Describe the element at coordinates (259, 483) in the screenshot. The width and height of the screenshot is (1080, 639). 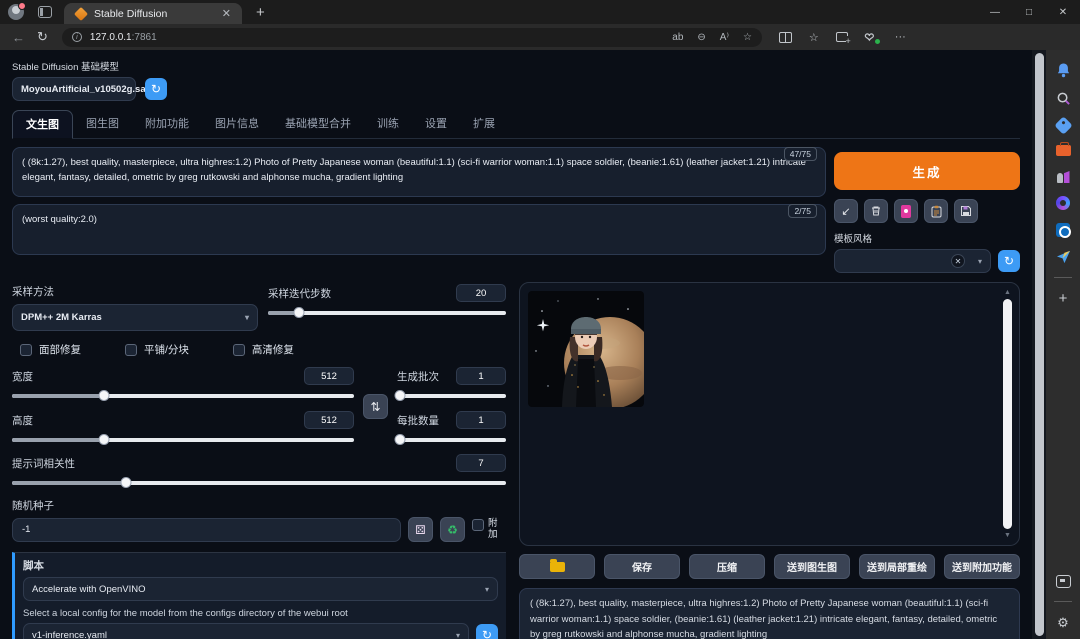
I see `cfg-scale-slider` at that location.